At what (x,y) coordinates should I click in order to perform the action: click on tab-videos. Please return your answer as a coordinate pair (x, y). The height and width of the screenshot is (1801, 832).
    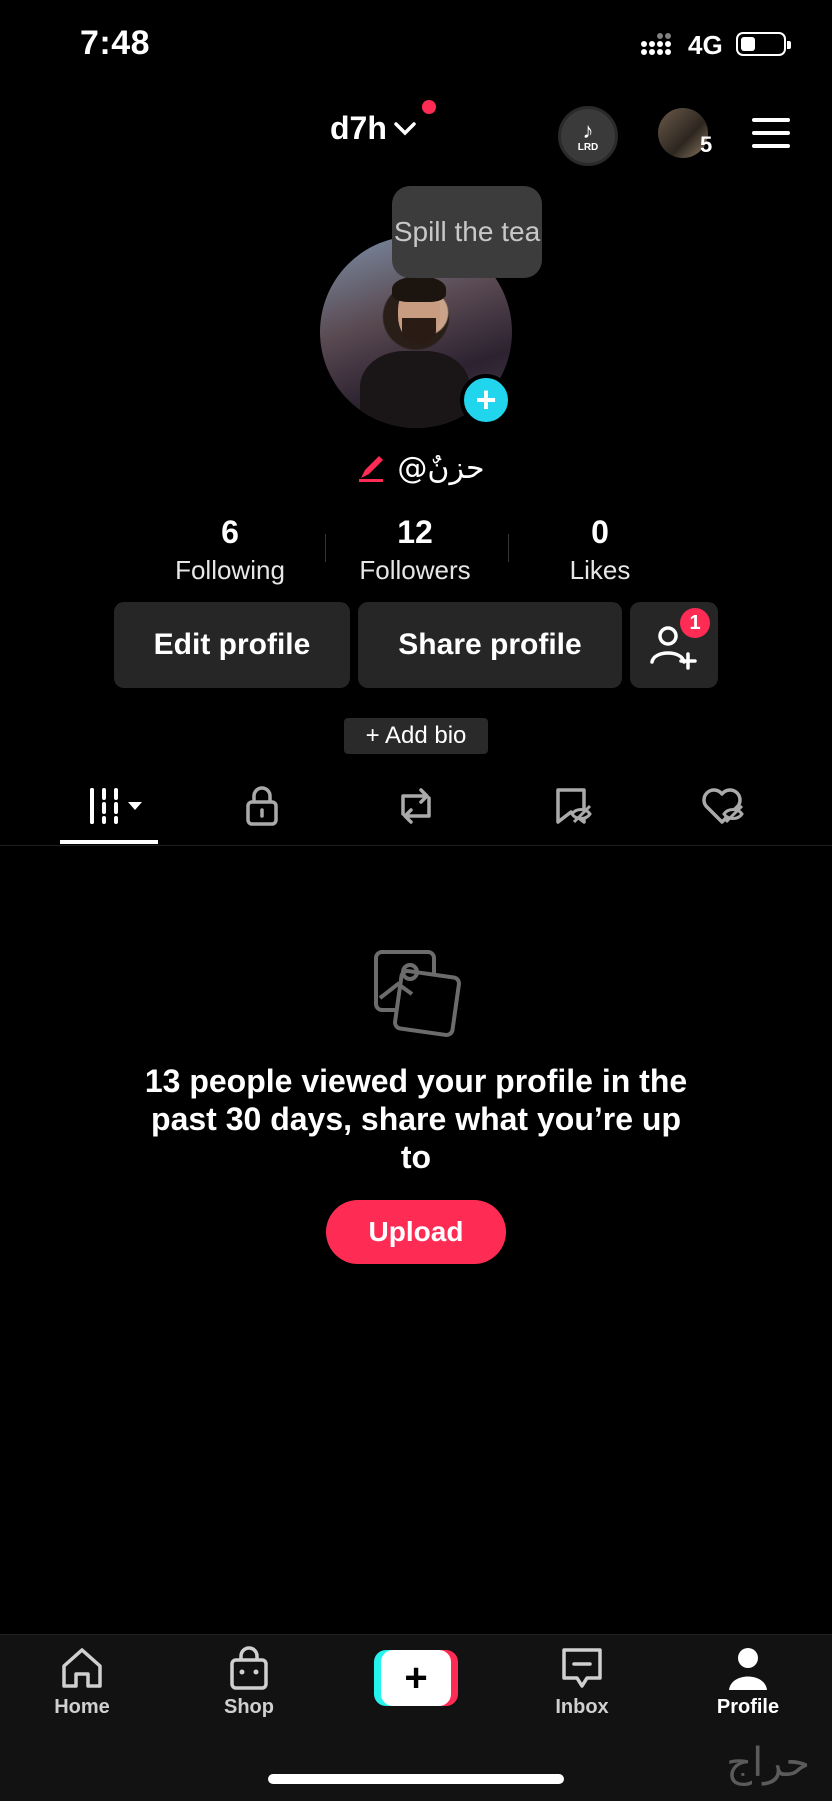
    Looking at the image, I should click on (115, 806).